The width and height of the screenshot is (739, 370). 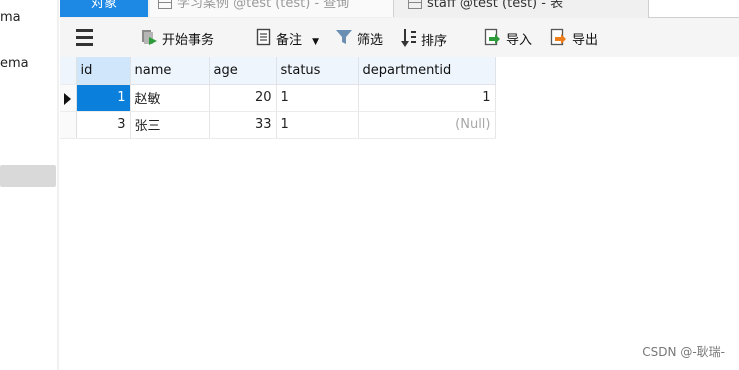 What do you see at coordinates (103, 98) in the screenshot?
I see `cell-id: 1` at bounding box center [103, 98].